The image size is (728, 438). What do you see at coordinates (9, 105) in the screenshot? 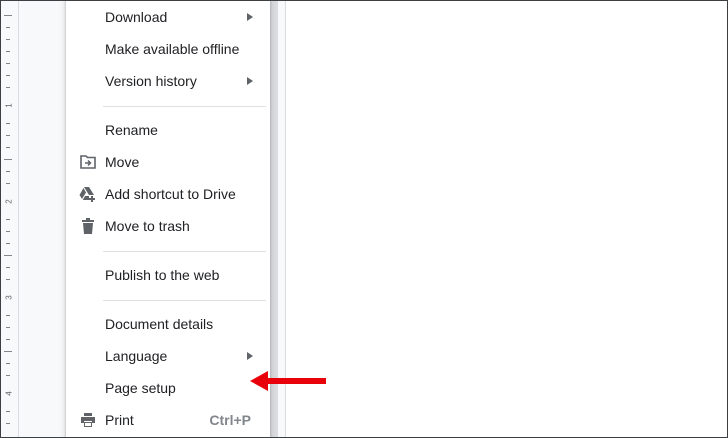
I see `ruler-number: 1` at bounding box center [9, 105].